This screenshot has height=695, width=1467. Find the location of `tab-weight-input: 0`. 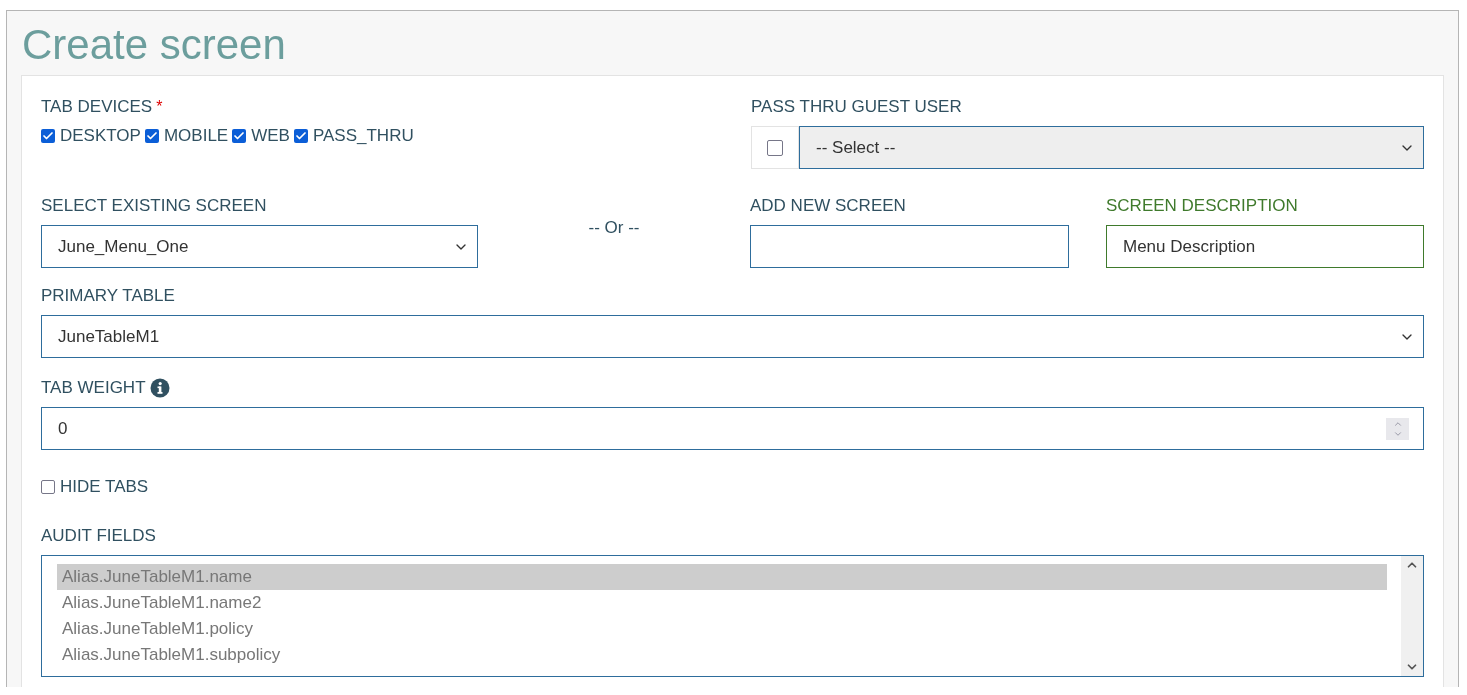

tab-weight-input: 0 is located at coordinates (732, 428).